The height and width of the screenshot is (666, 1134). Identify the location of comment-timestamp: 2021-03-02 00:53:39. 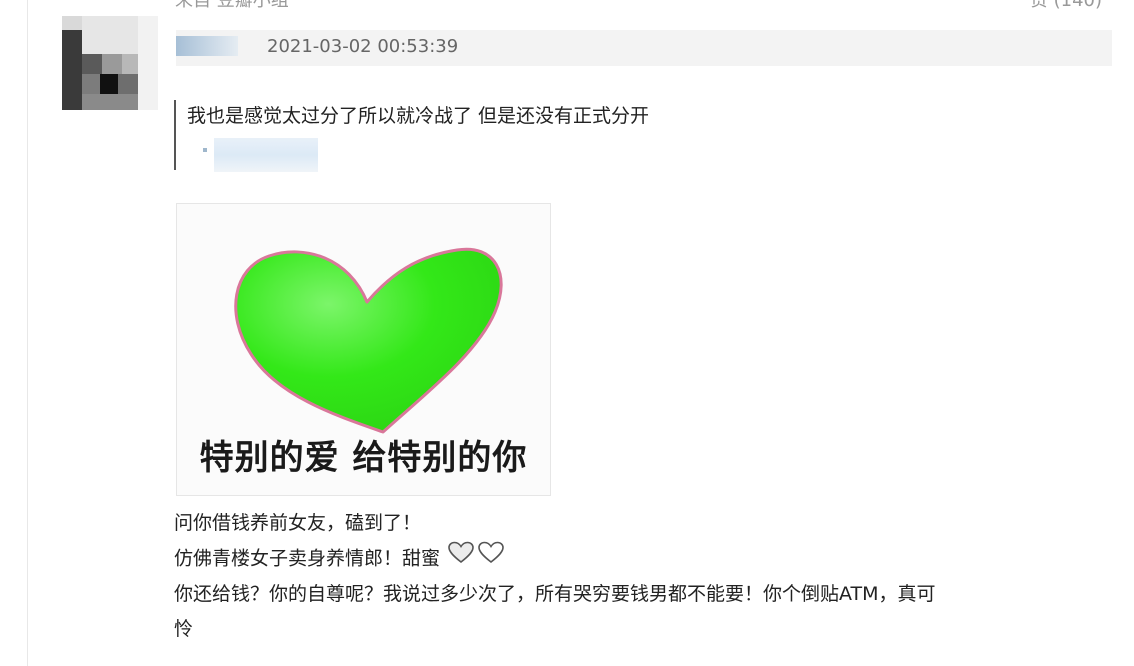
(363, 46).